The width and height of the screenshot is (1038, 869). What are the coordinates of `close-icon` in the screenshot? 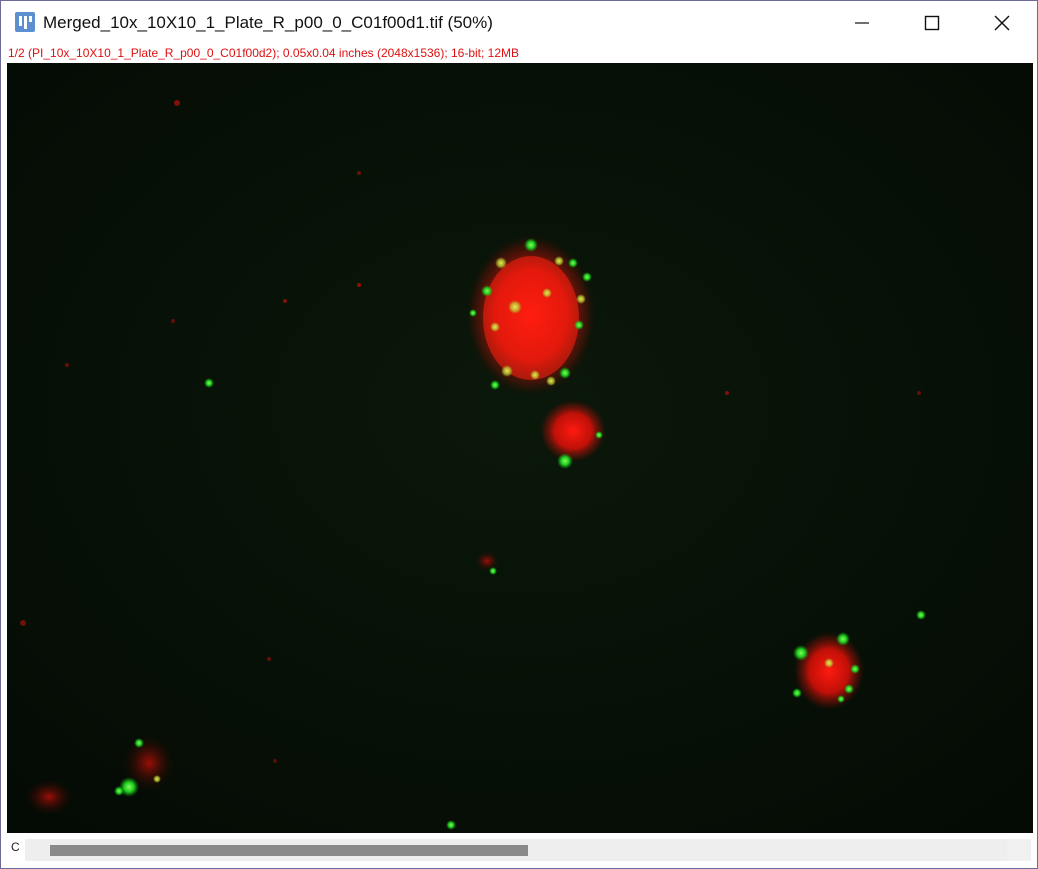 It's located at (1002, 23).